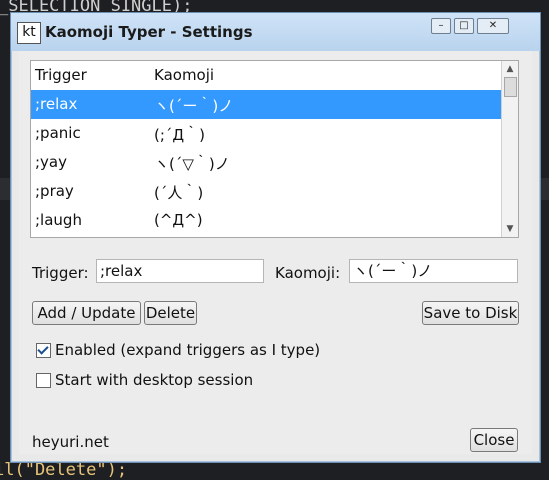  What do you see at coordinates (266, 74) in the screenshot?
I see `list-header: Trigger Kaomoji` at bounding box center [266, 74].